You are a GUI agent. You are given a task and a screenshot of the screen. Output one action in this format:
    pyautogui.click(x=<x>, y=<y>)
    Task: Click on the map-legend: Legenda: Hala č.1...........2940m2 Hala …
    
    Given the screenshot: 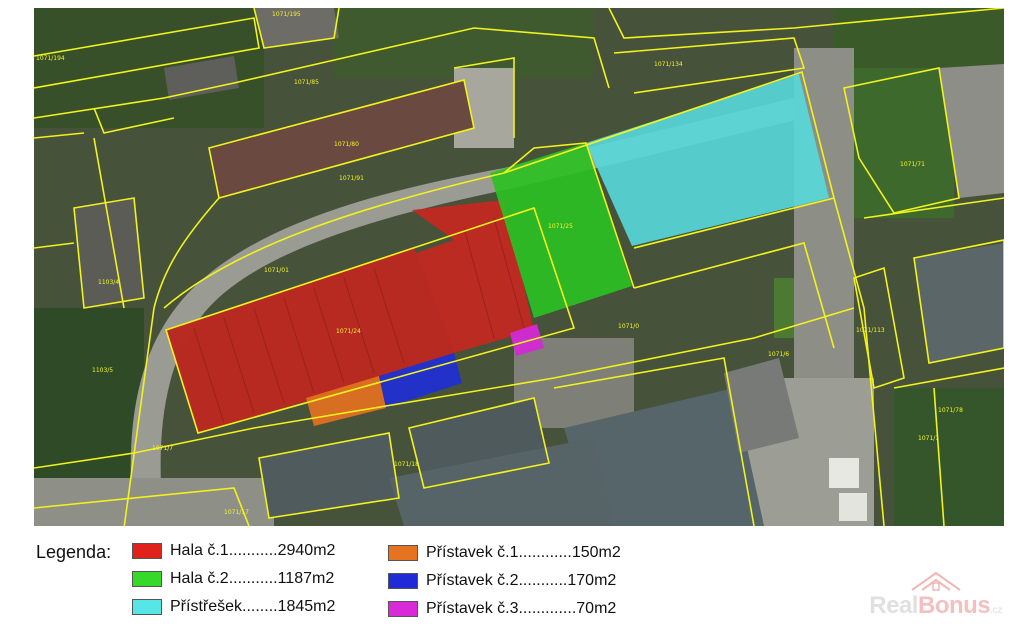 What is the action you would take?
    pyautogui.click(x=519, y=581)
    